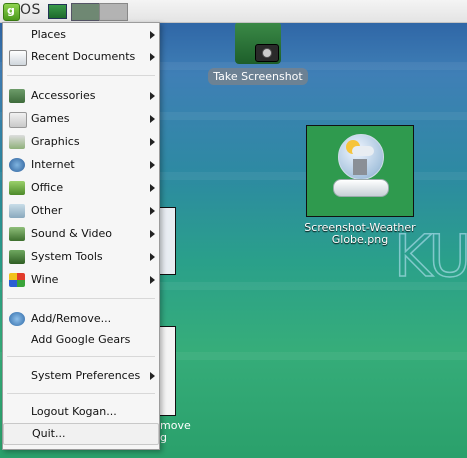 This screenshot has width=467, height=458. Describe the element at coordinates (17, 165) in the screenshot. I see `internet-icon` at that location.